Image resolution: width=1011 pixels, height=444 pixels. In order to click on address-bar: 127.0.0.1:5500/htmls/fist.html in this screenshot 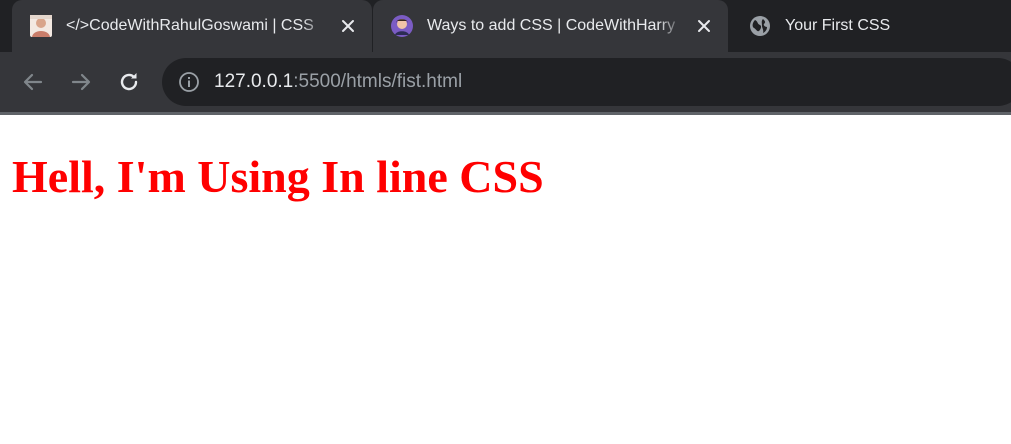, I will do `click(586, 82)`.